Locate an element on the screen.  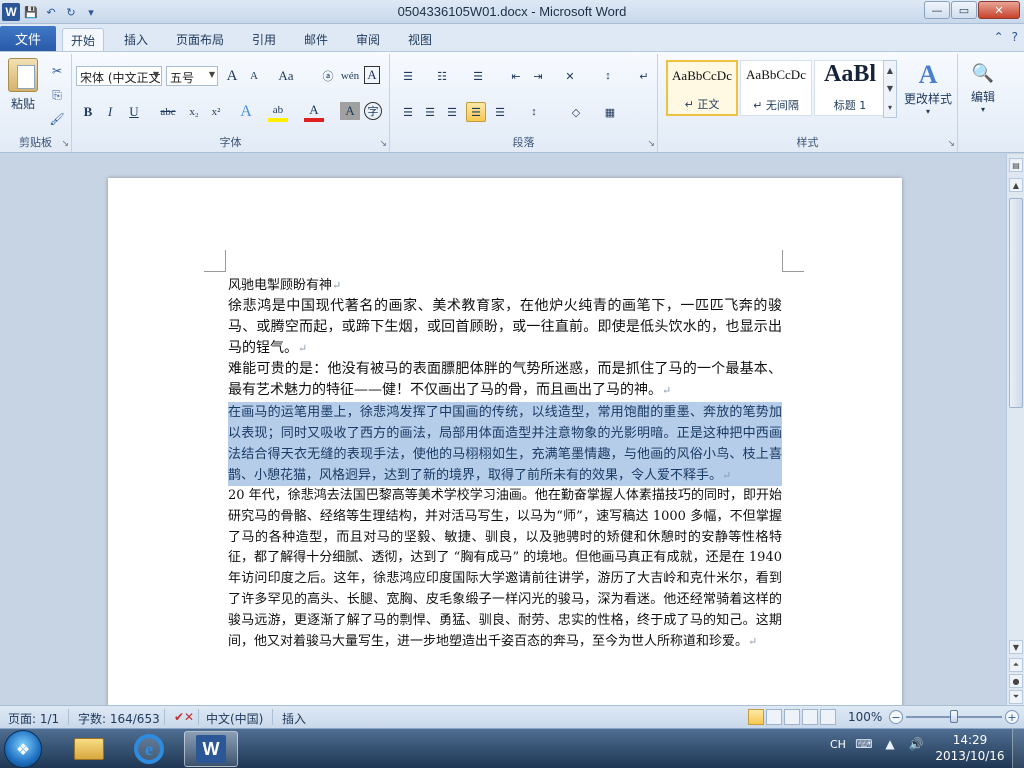
tab-mailings: 邮件 is located at coordinates (316, 39).